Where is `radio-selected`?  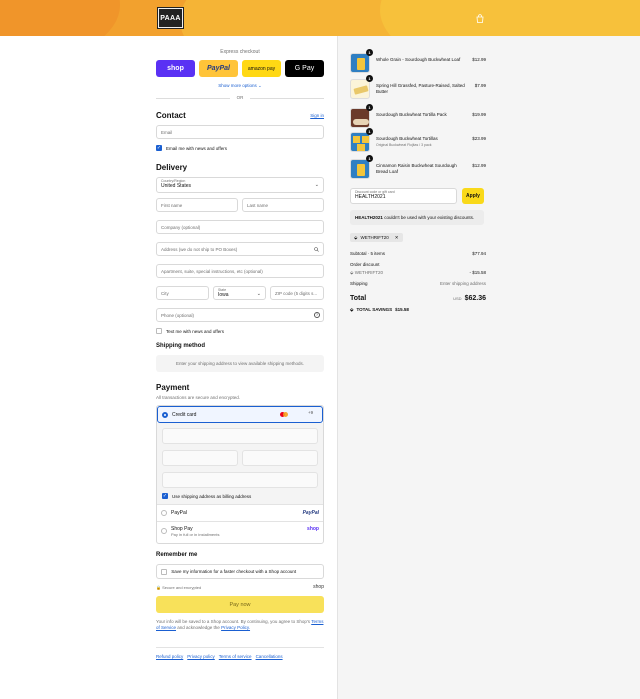
radio-selected is located at coordinates (165, 414).